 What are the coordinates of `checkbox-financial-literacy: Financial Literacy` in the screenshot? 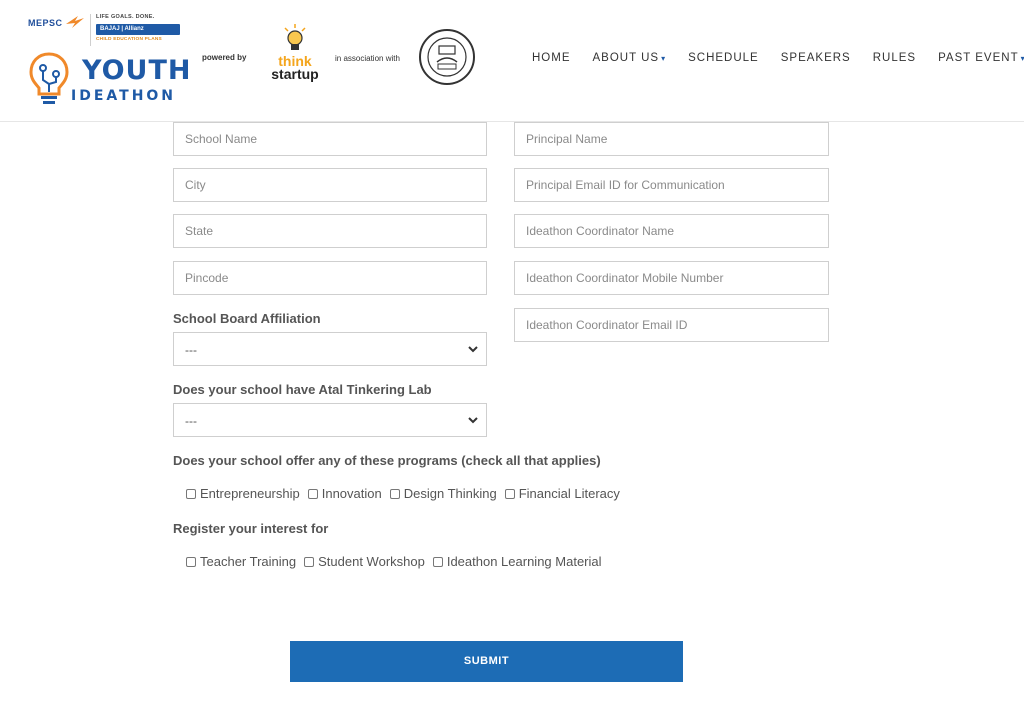 It's located at (562, 493).